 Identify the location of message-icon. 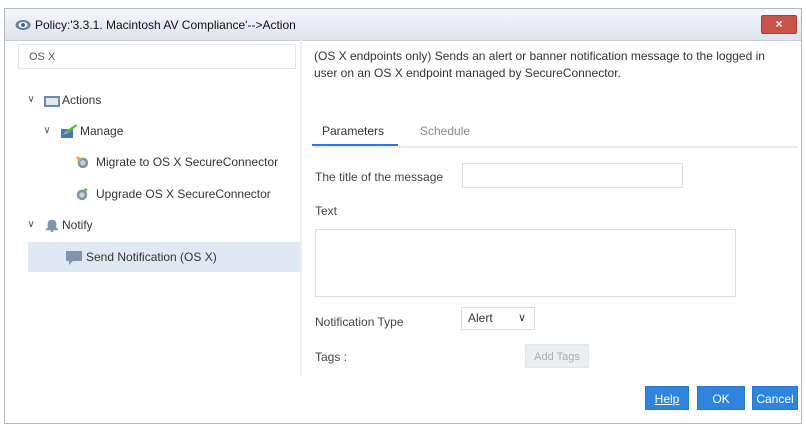
(74, 258).